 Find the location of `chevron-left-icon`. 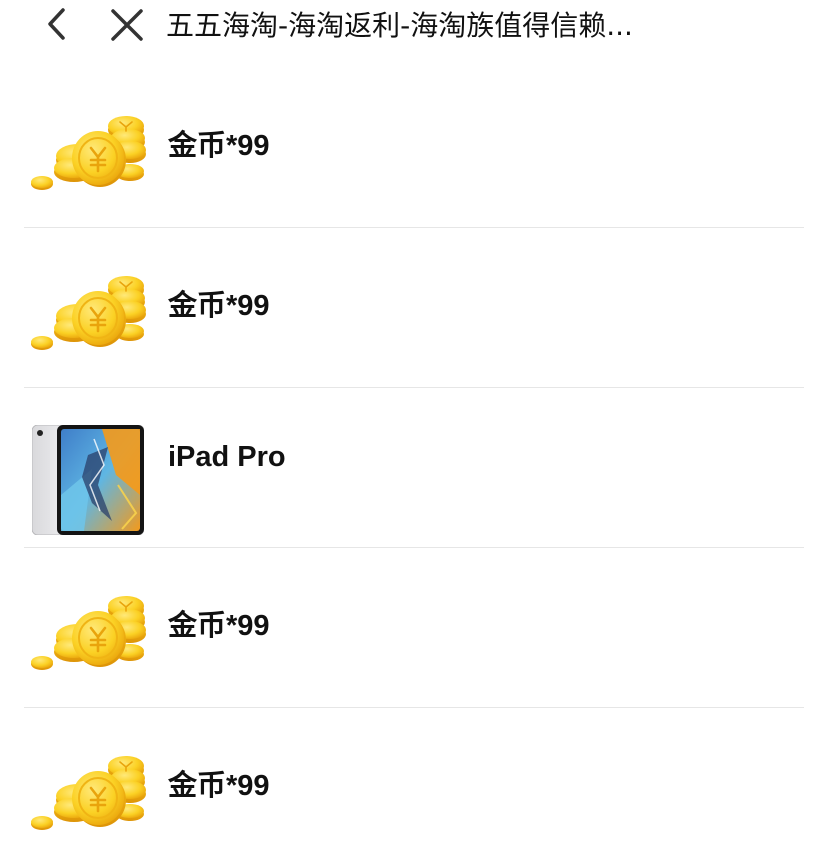

chevron-left-icon is located at coordinates (56, 24).